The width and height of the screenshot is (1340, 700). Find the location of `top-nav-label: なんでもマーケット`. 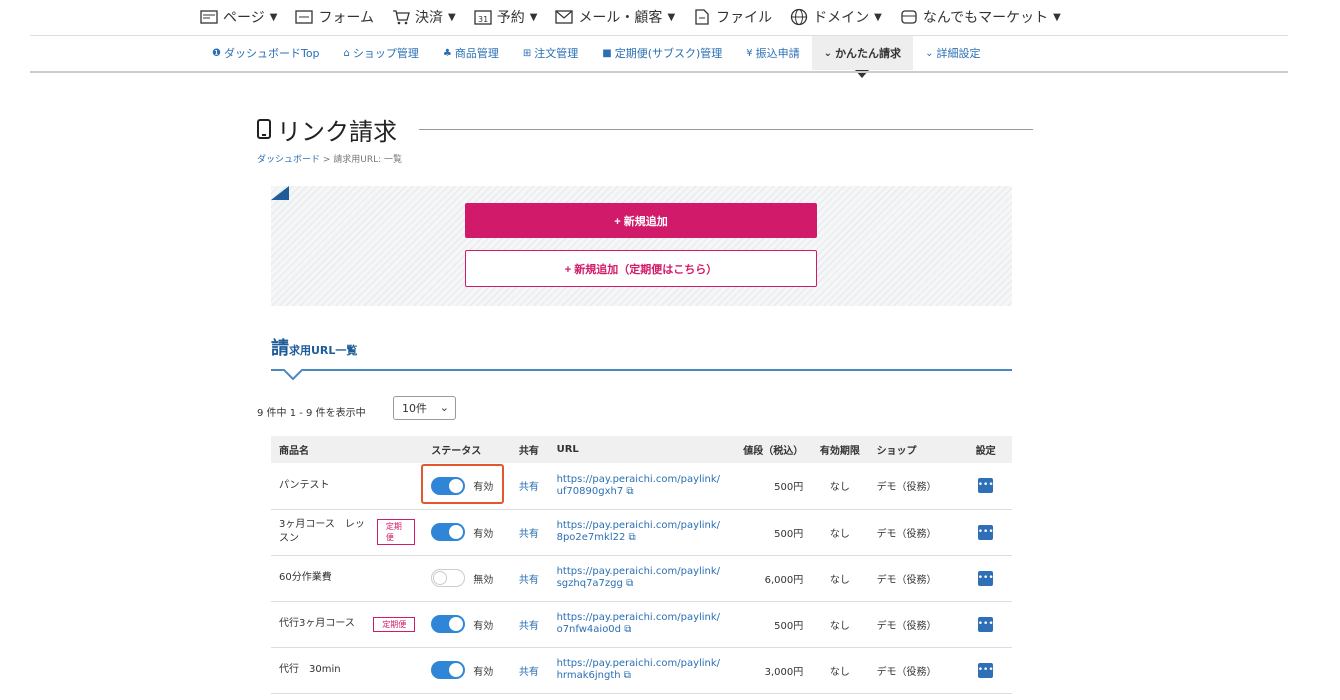

top-nav-label: なんでもマーケット is located at coordinates (985, 18).